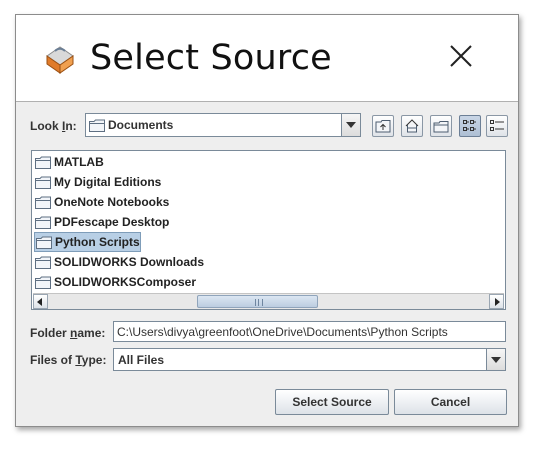  Describe the element at coordinates (108, 182) in the screenshot. I see `list-item-label: My Digital Editions` at that location.